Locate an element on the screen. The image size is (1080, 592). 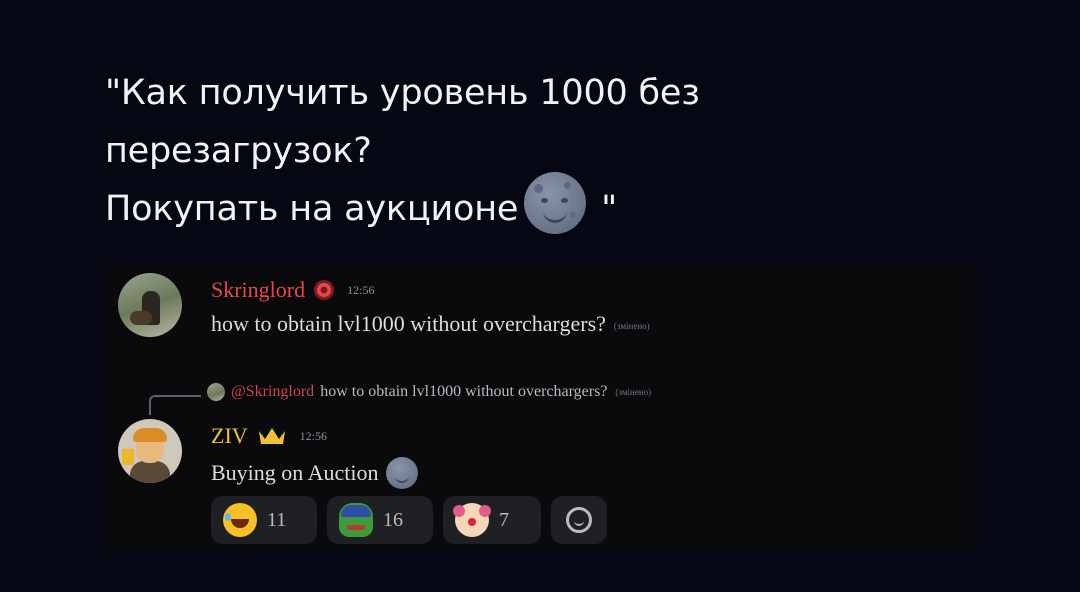
message-1-timestamp: 12:56 is located at coordinates (361, 289).